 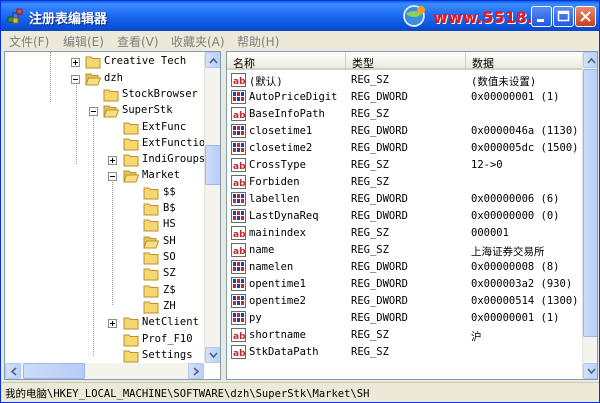 I want to click on tree-item-settings: Settings, so click(x=107, y=356).